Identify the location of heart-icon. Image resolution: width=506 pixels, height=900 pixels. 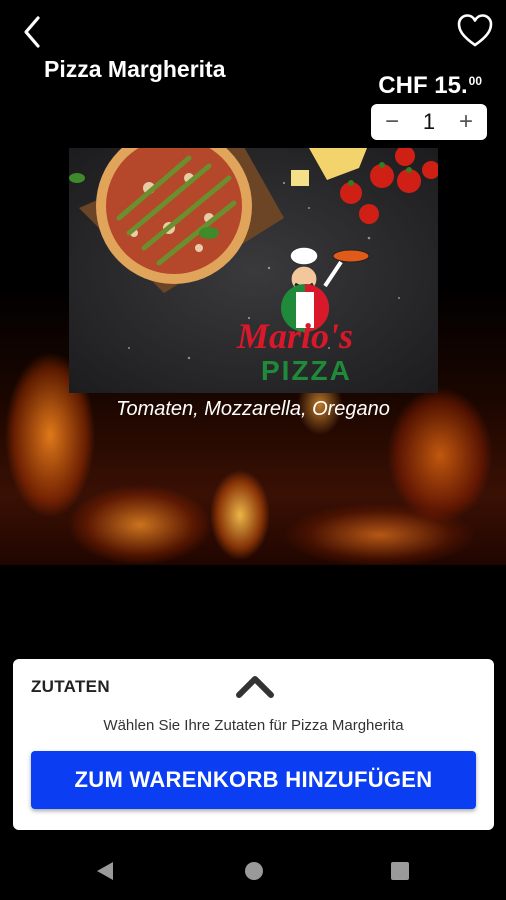
(475, 30).